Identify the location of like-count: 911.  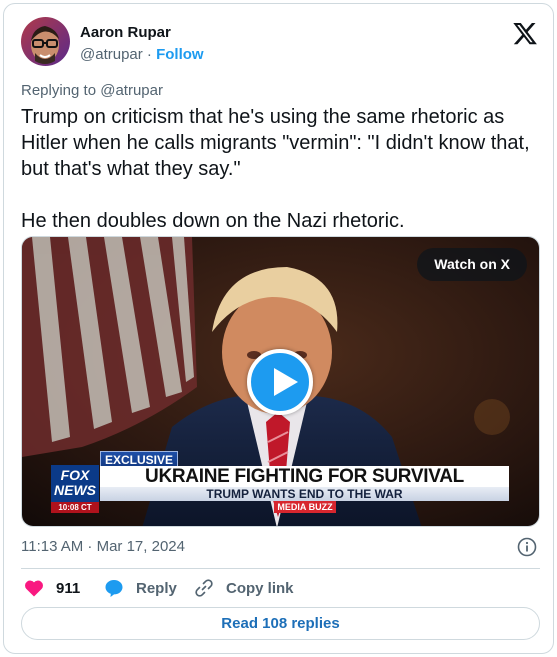
(68, 588).